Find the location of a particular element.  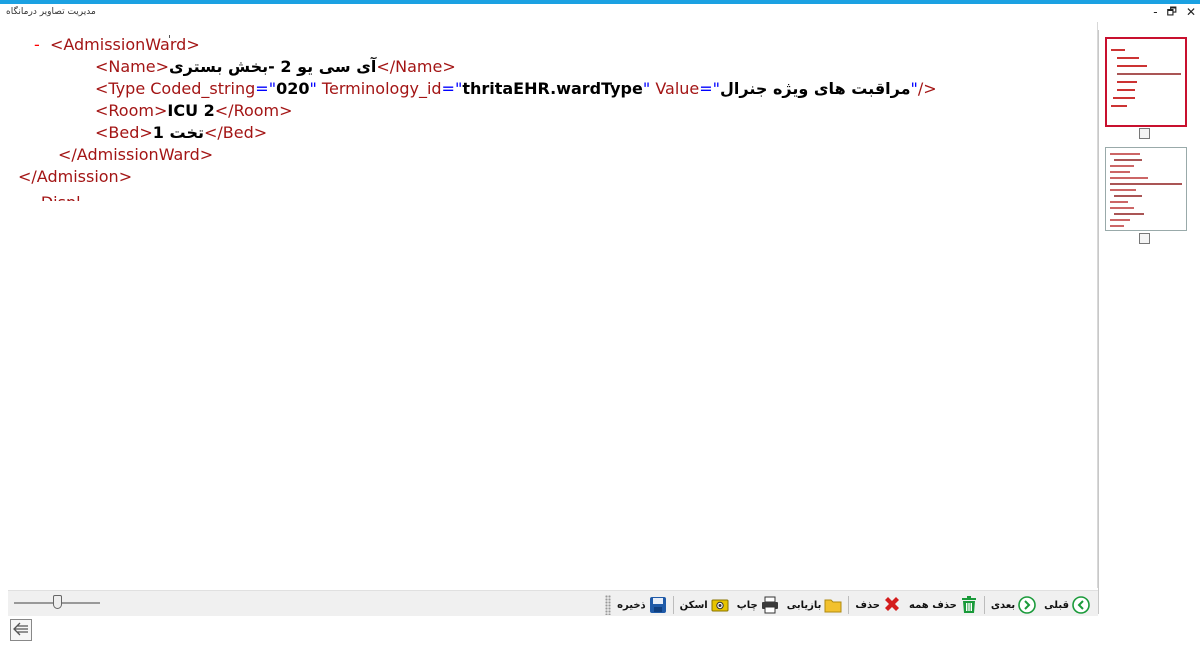

xml-attr-value: 020 is located at coordinates (293, 88).